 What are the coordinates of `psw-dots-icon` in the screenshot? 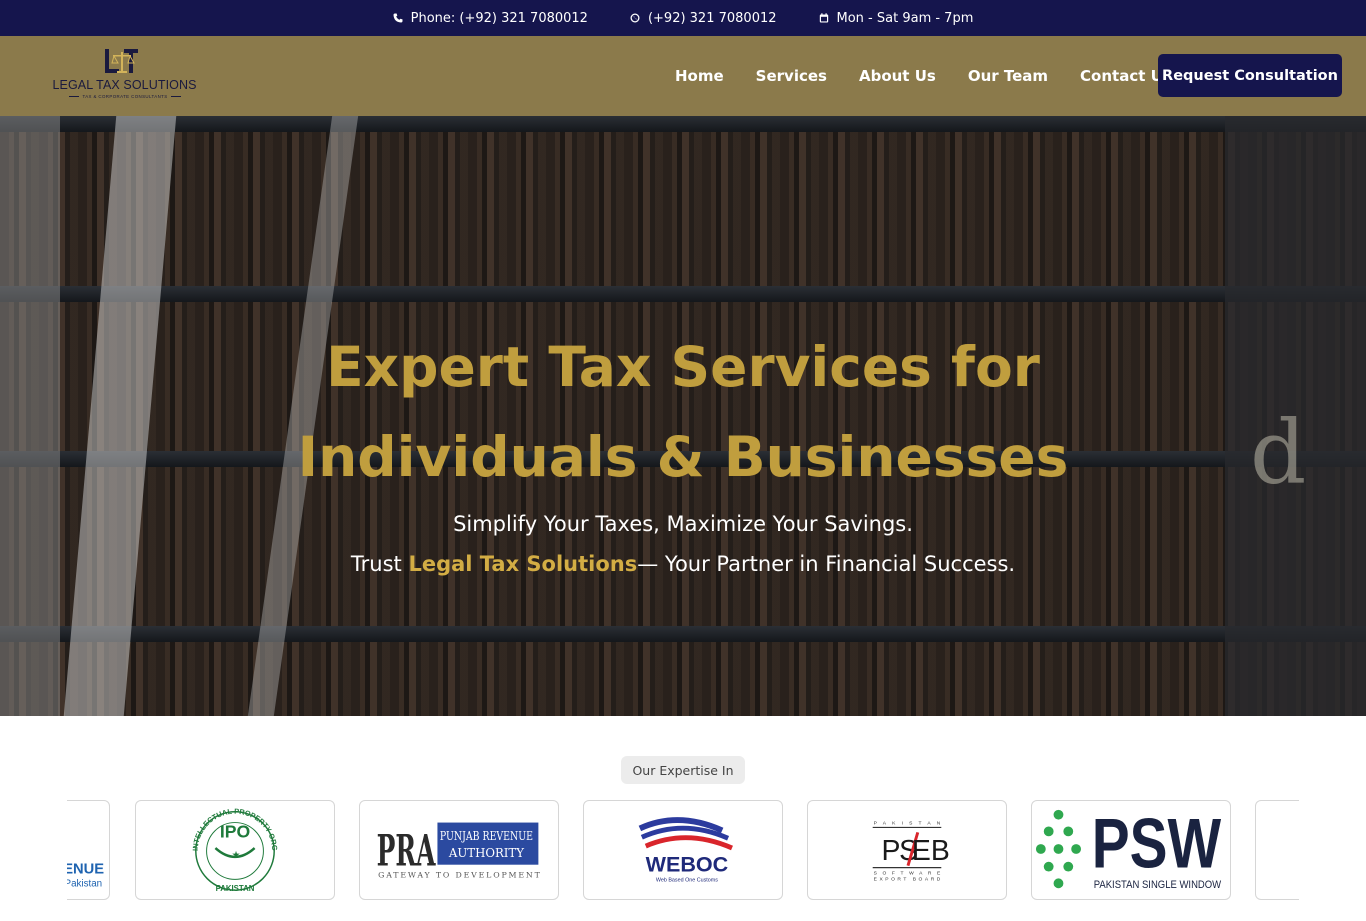 It's located at (1058, 849).